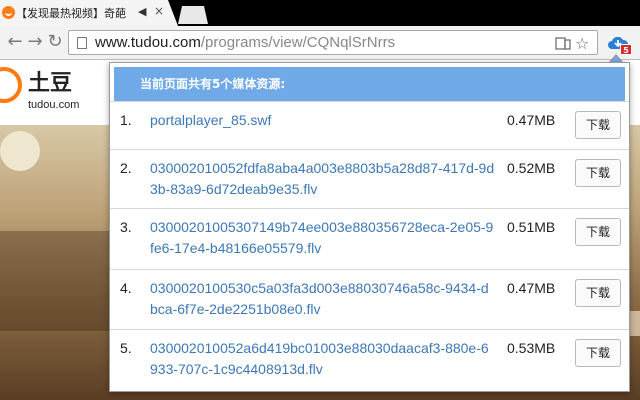 Image resolution: width=640 pixels, height=400 pixels. What do you see at coordinates (320, 13) in the screenshot?
I see `tab-strip: 【发现最热视频】奇葩 ◀ ×` at bounding box center [320, 13].